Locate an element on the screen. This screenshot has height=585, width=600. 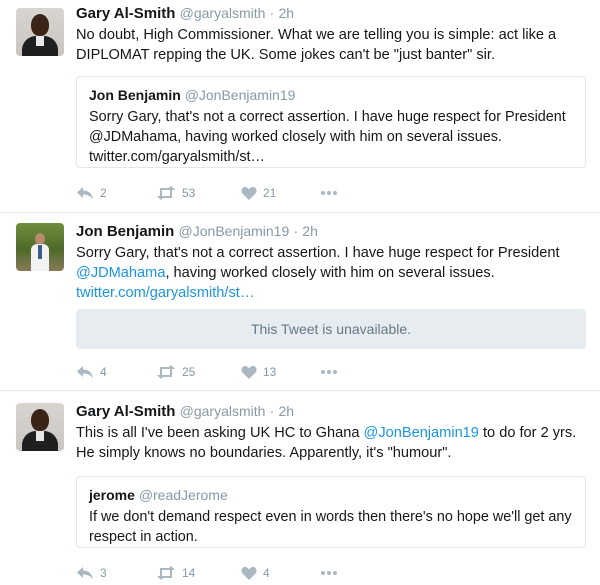
mention-link: @JonBenjamin19 is located at coordinates (421, 433).